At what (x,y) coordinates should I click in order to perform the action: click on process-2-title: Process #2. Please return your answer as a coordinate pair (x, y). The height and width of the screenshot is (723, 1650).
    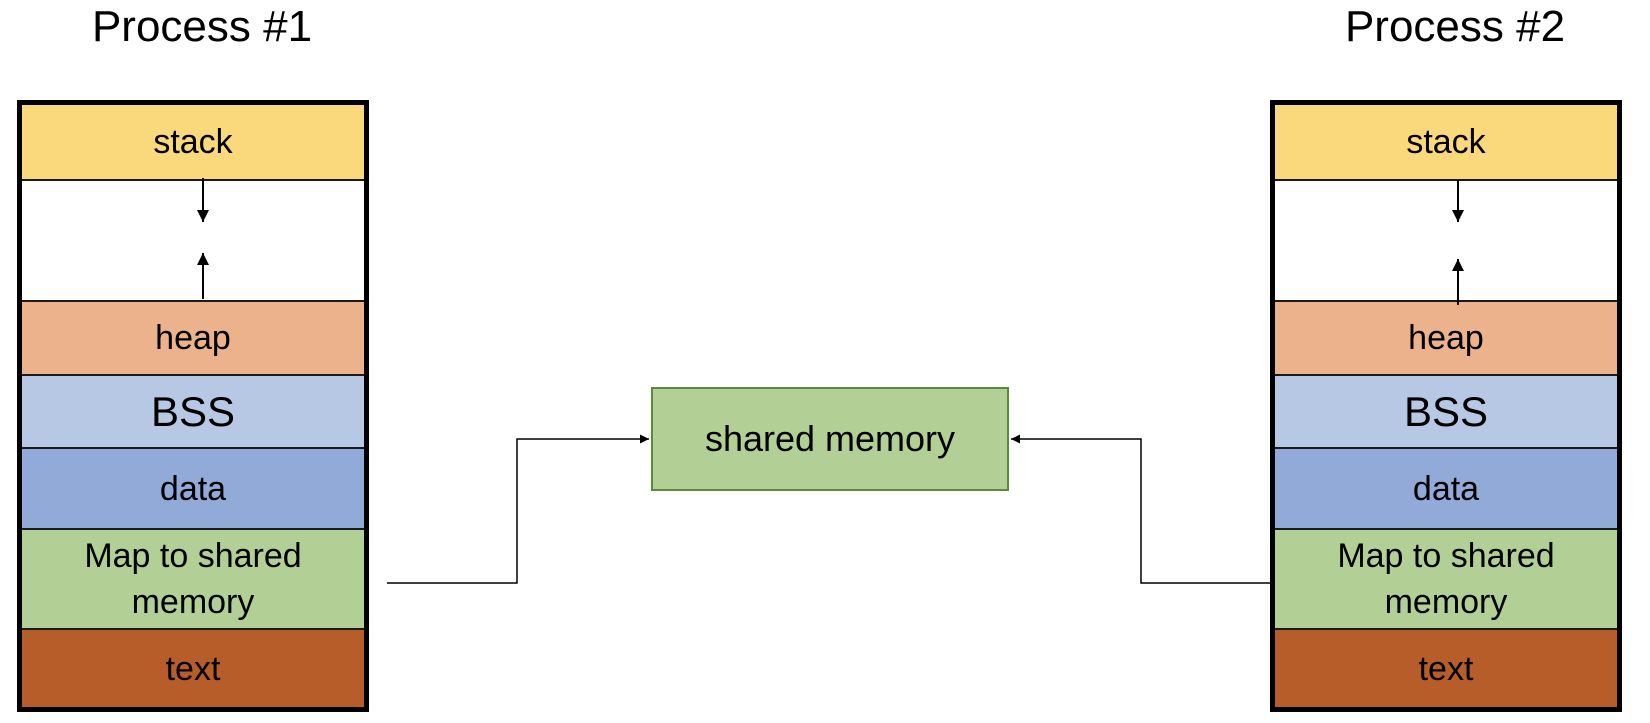
    Looking at the image, I should click on (1455, 26).